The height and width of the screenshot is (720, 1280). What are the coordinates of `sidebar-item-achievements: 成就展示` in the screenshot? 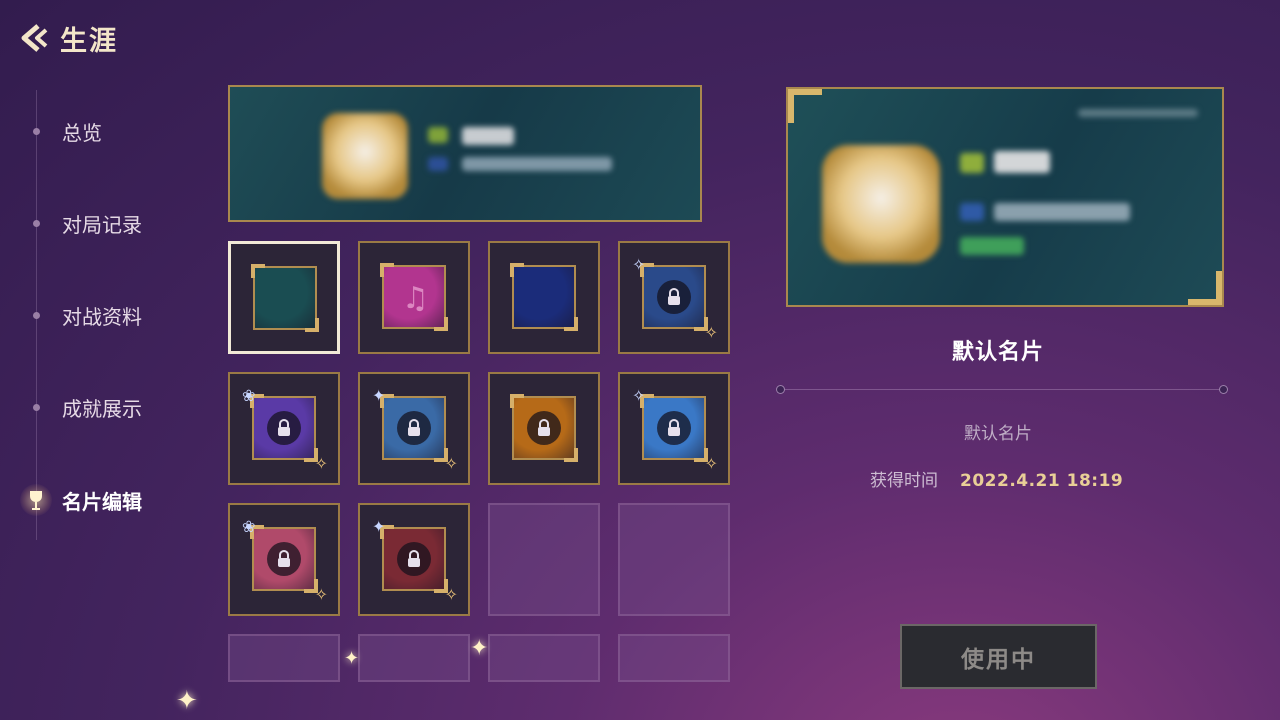 It's located at (100, 407).